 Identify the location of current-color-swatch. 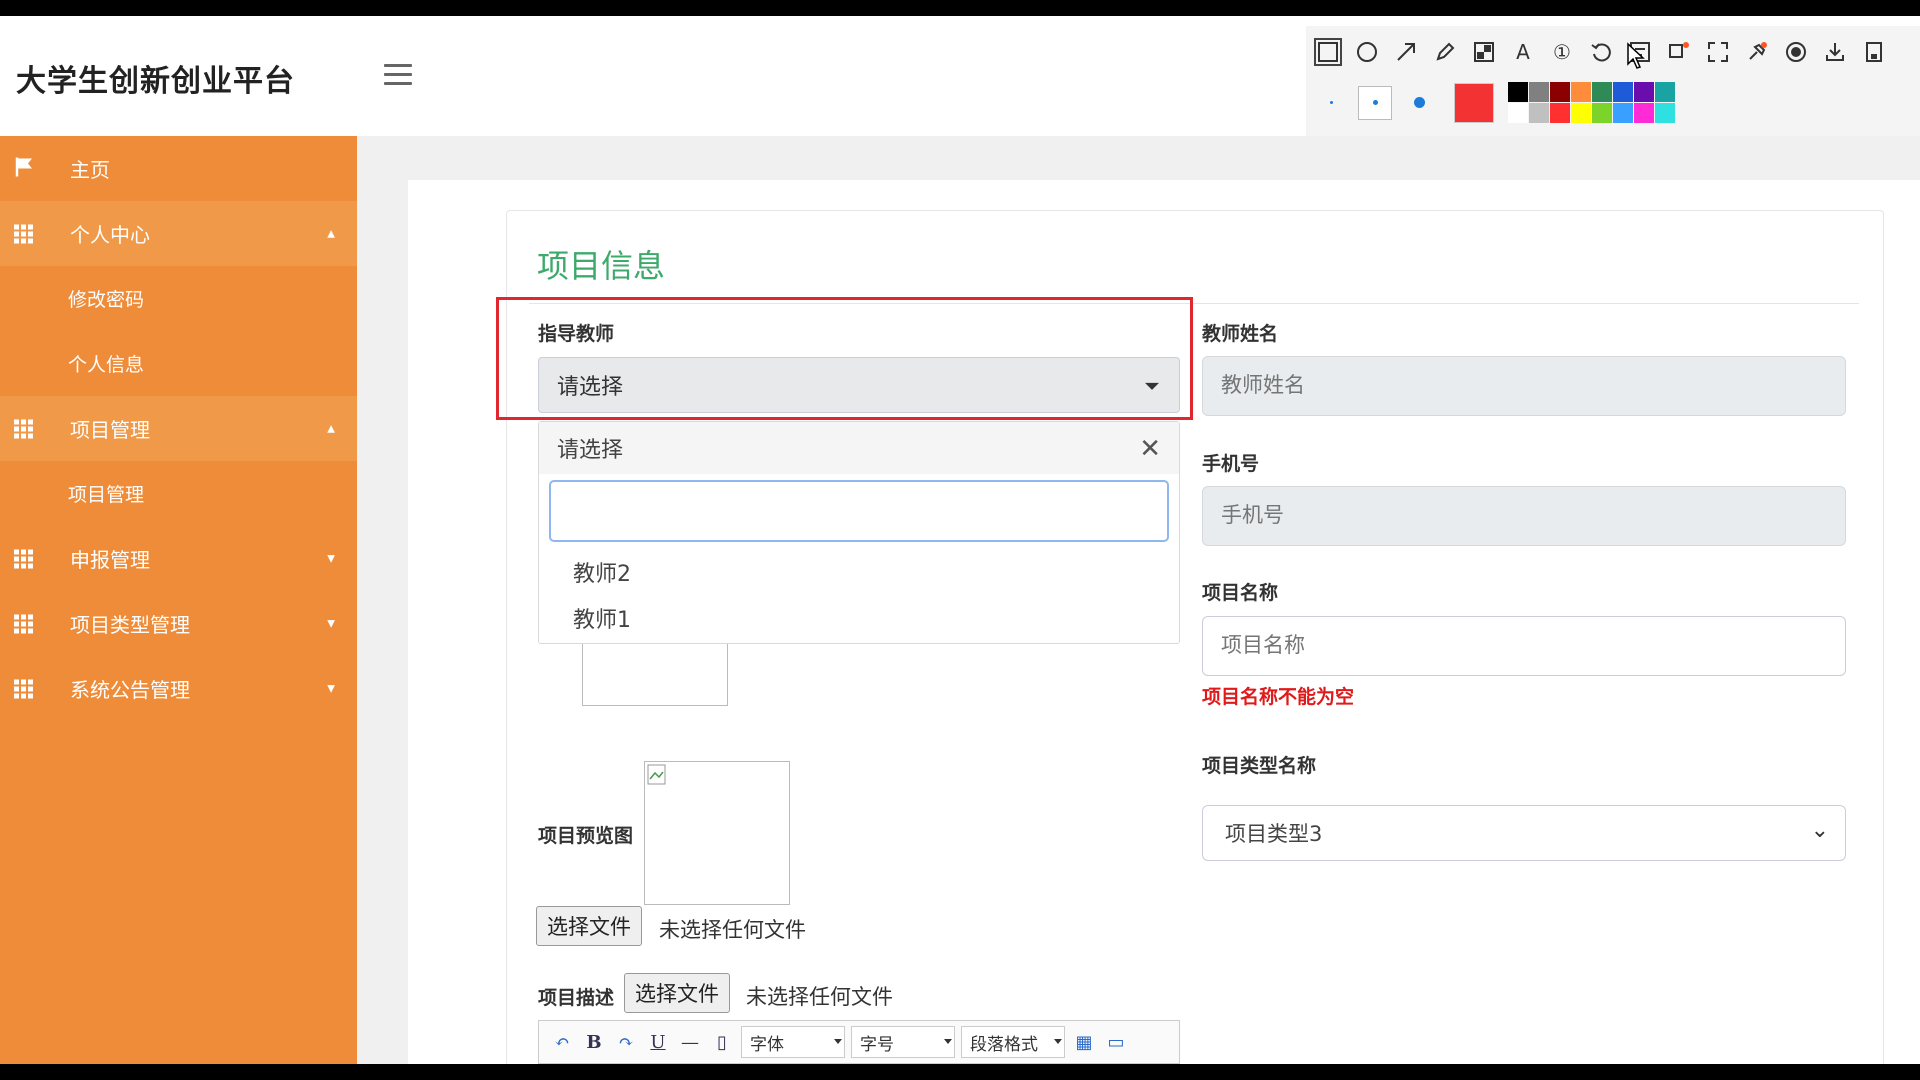
(1474, 102).